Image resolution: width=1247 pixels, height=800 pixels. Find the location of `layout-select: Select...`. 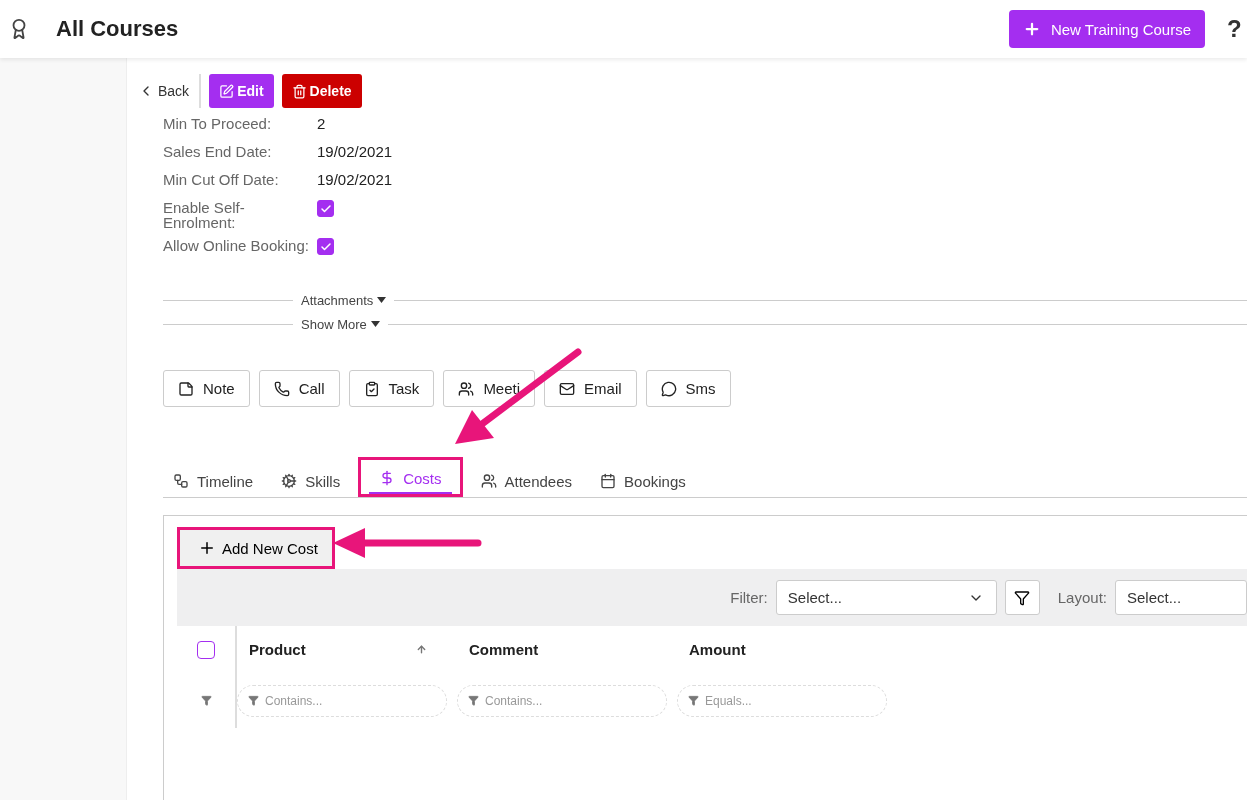

layout-select: Select... is located at coordinates (1181, 597).